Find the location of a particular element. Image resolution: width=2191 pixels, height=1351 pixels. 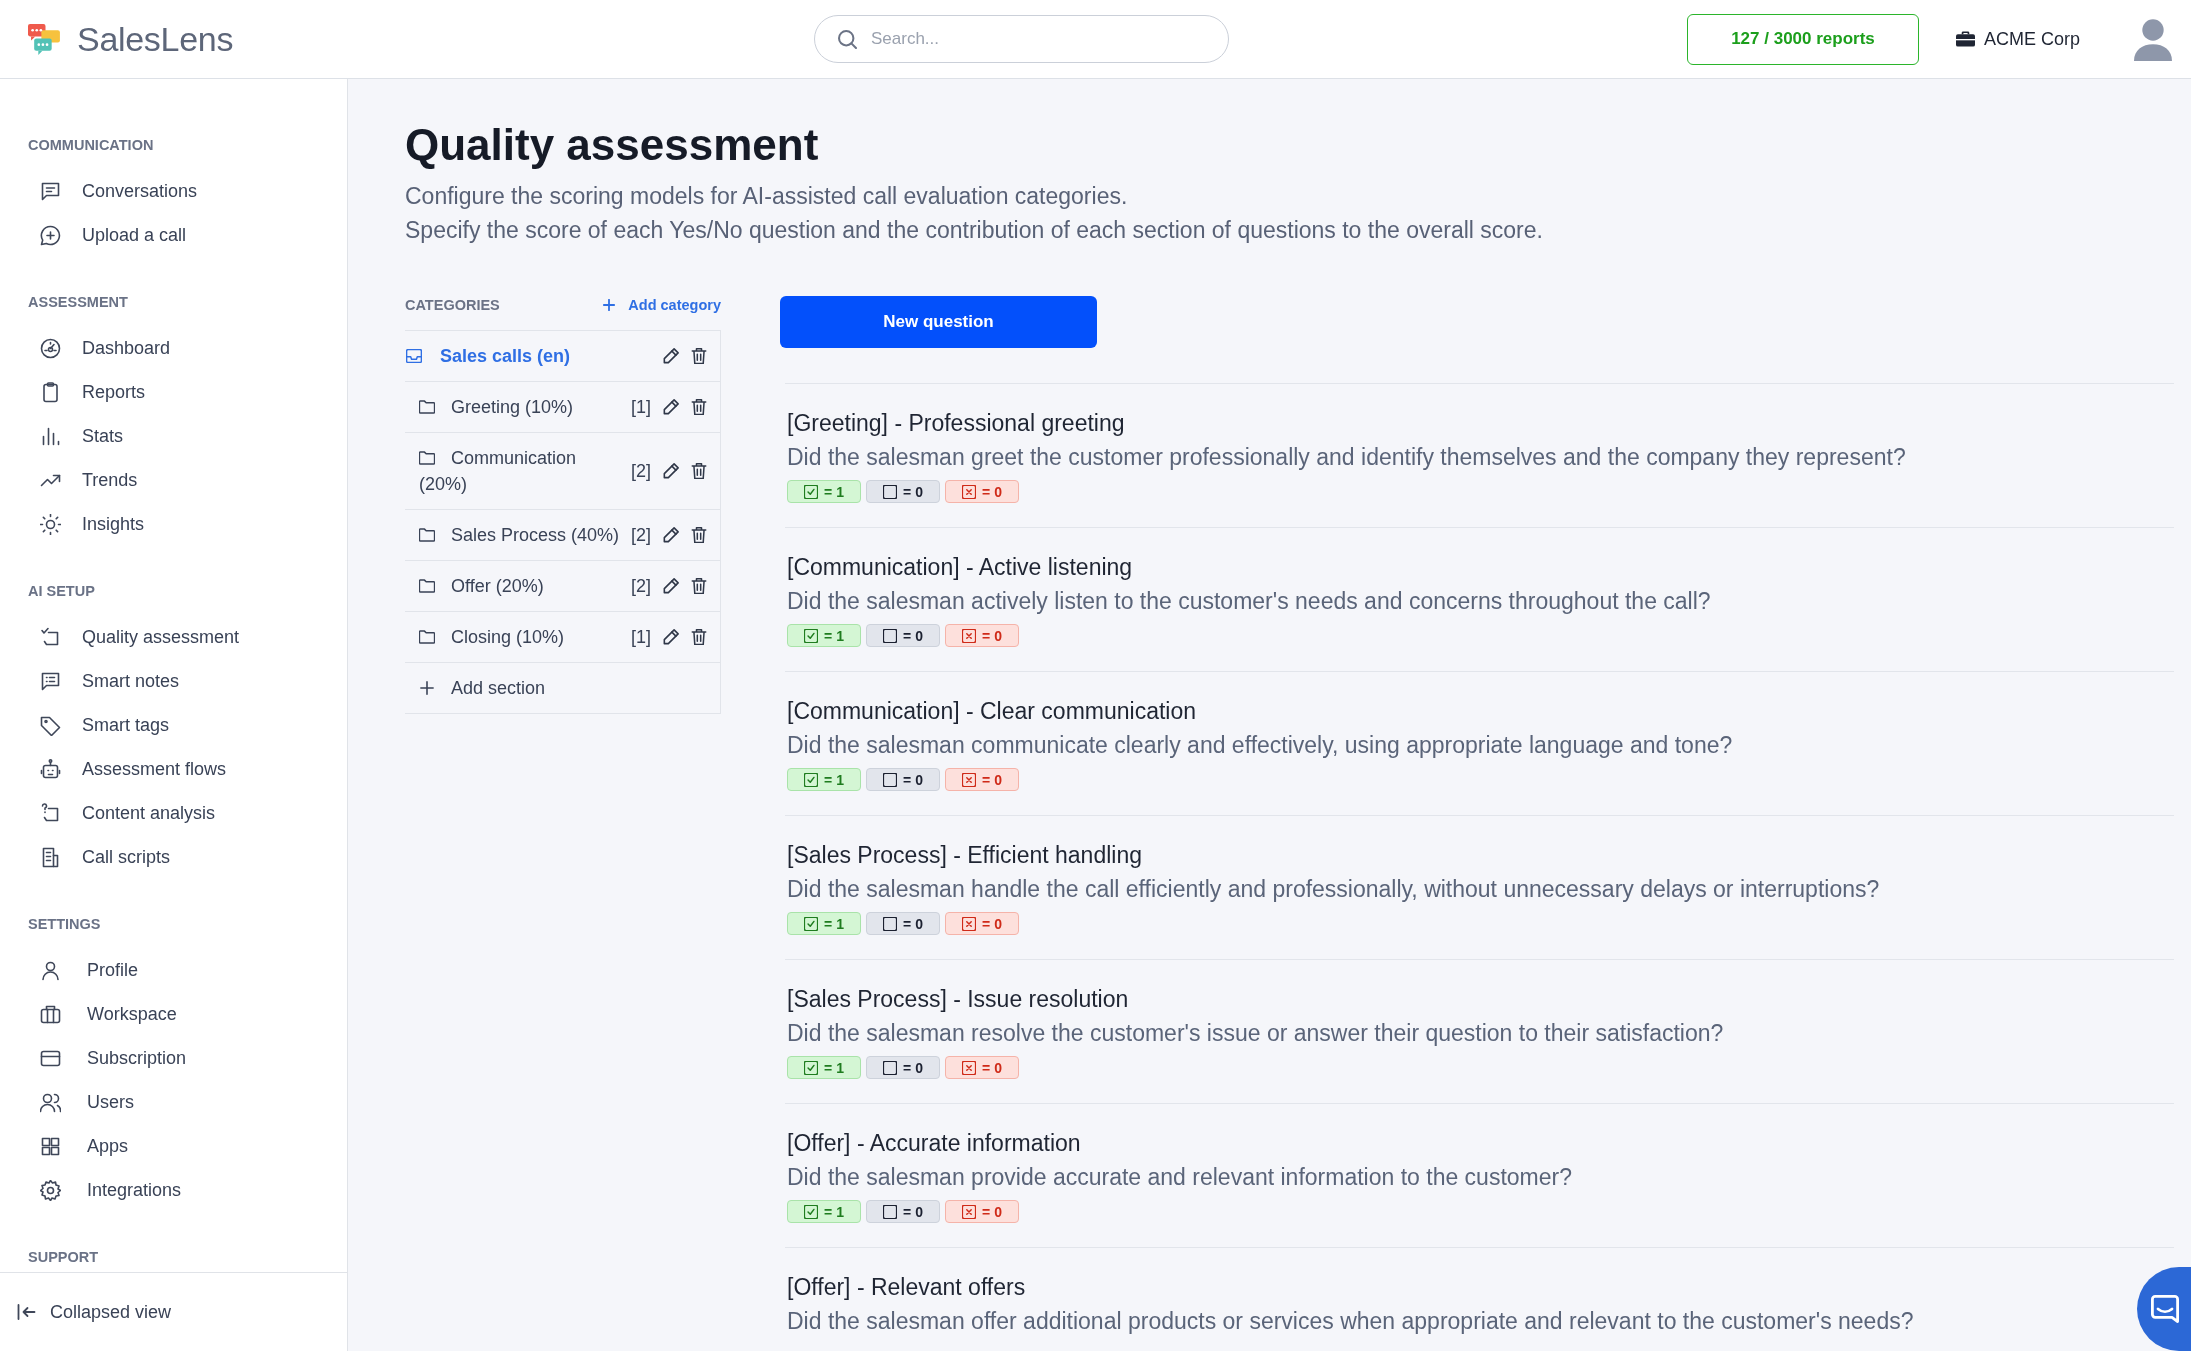

section-item: Greeting (10%) is located at coordinates (522, 407).